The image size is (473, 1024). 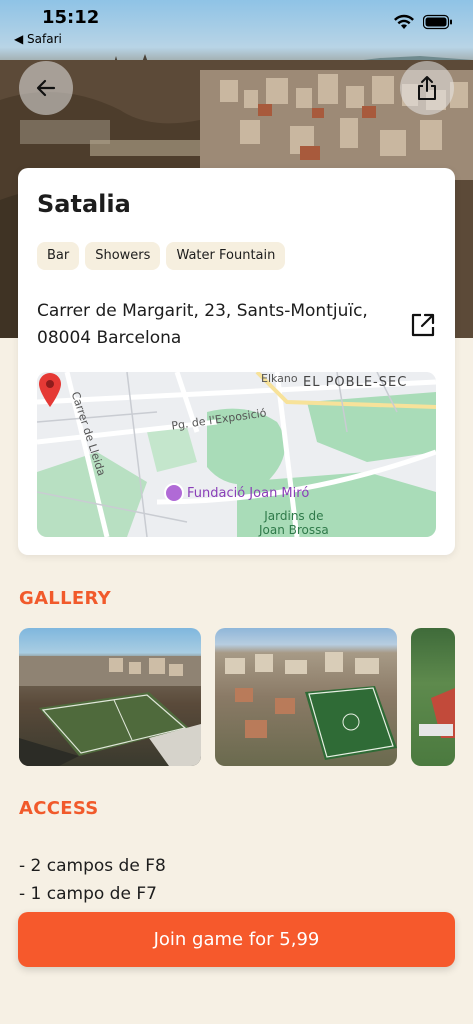 What do you see at coordinates (404, 21) in the screenshot?
I see `wifi-icon` at bounding box center [404, 21].